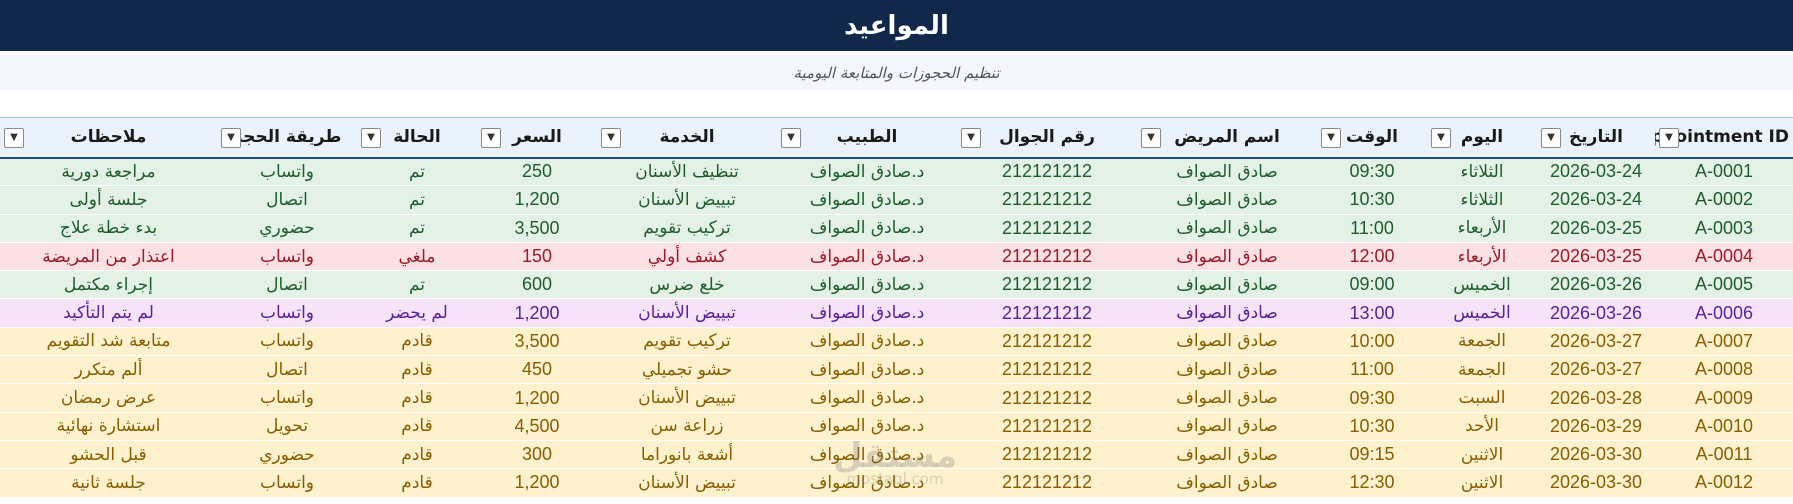  Describe the element at coordinates (1724, 342) in the screenshot. I see `cell-id: A-0007` at that location.